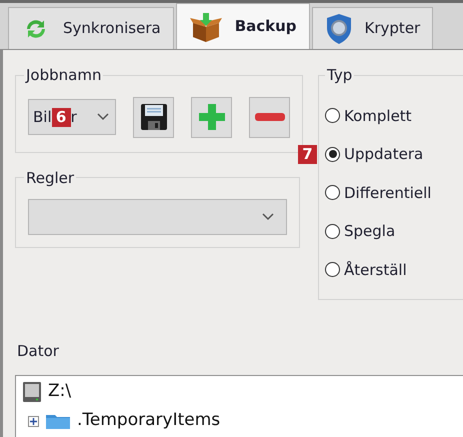 The image size is (463, 437). Describe the element at coordinates (91, 28) in the screenshot. I see `tab: Synkronisera` at that location.